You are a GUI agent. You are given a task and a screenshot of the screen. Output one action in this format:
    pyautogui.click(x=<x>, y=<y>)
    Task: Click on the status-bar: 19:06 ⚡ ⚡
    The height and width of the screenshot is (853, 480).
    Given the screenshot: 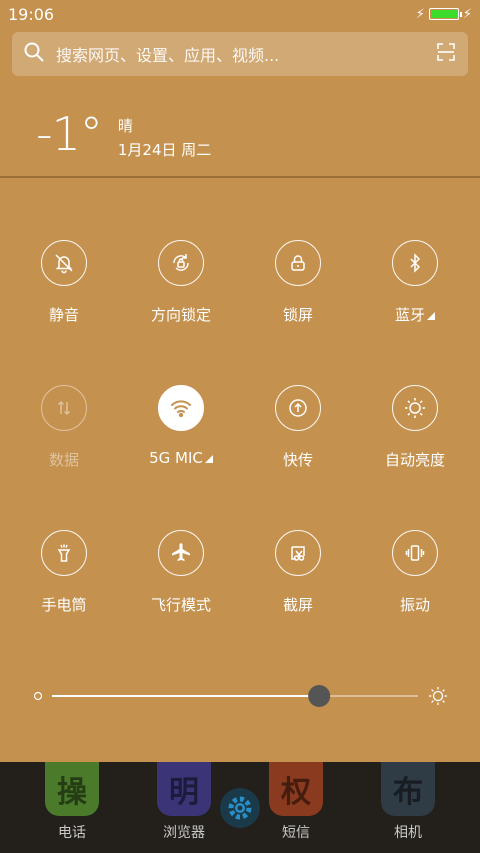 What is the action you would take?
    pyautogui.click(x=240, y=14)
    